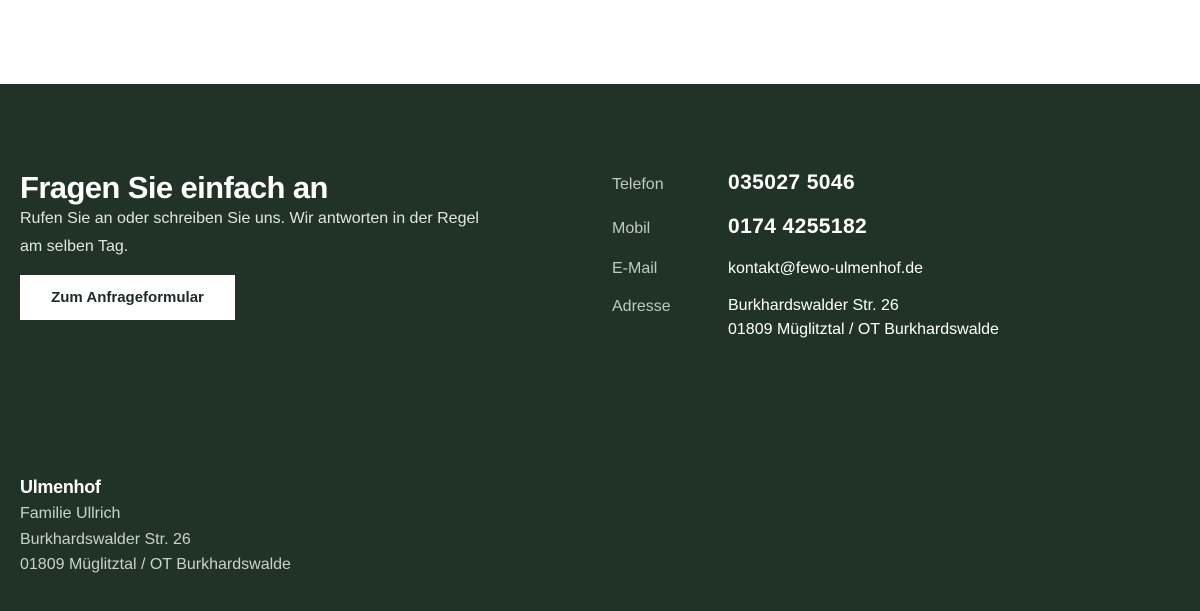 Image resolution: width=1200 pixels, height=611 pixels. Describe the element at coordinates (863, 329) in the screenshot. I see `address-city: 01809 Müglitztal / OT Burkhardswalde` at that location.